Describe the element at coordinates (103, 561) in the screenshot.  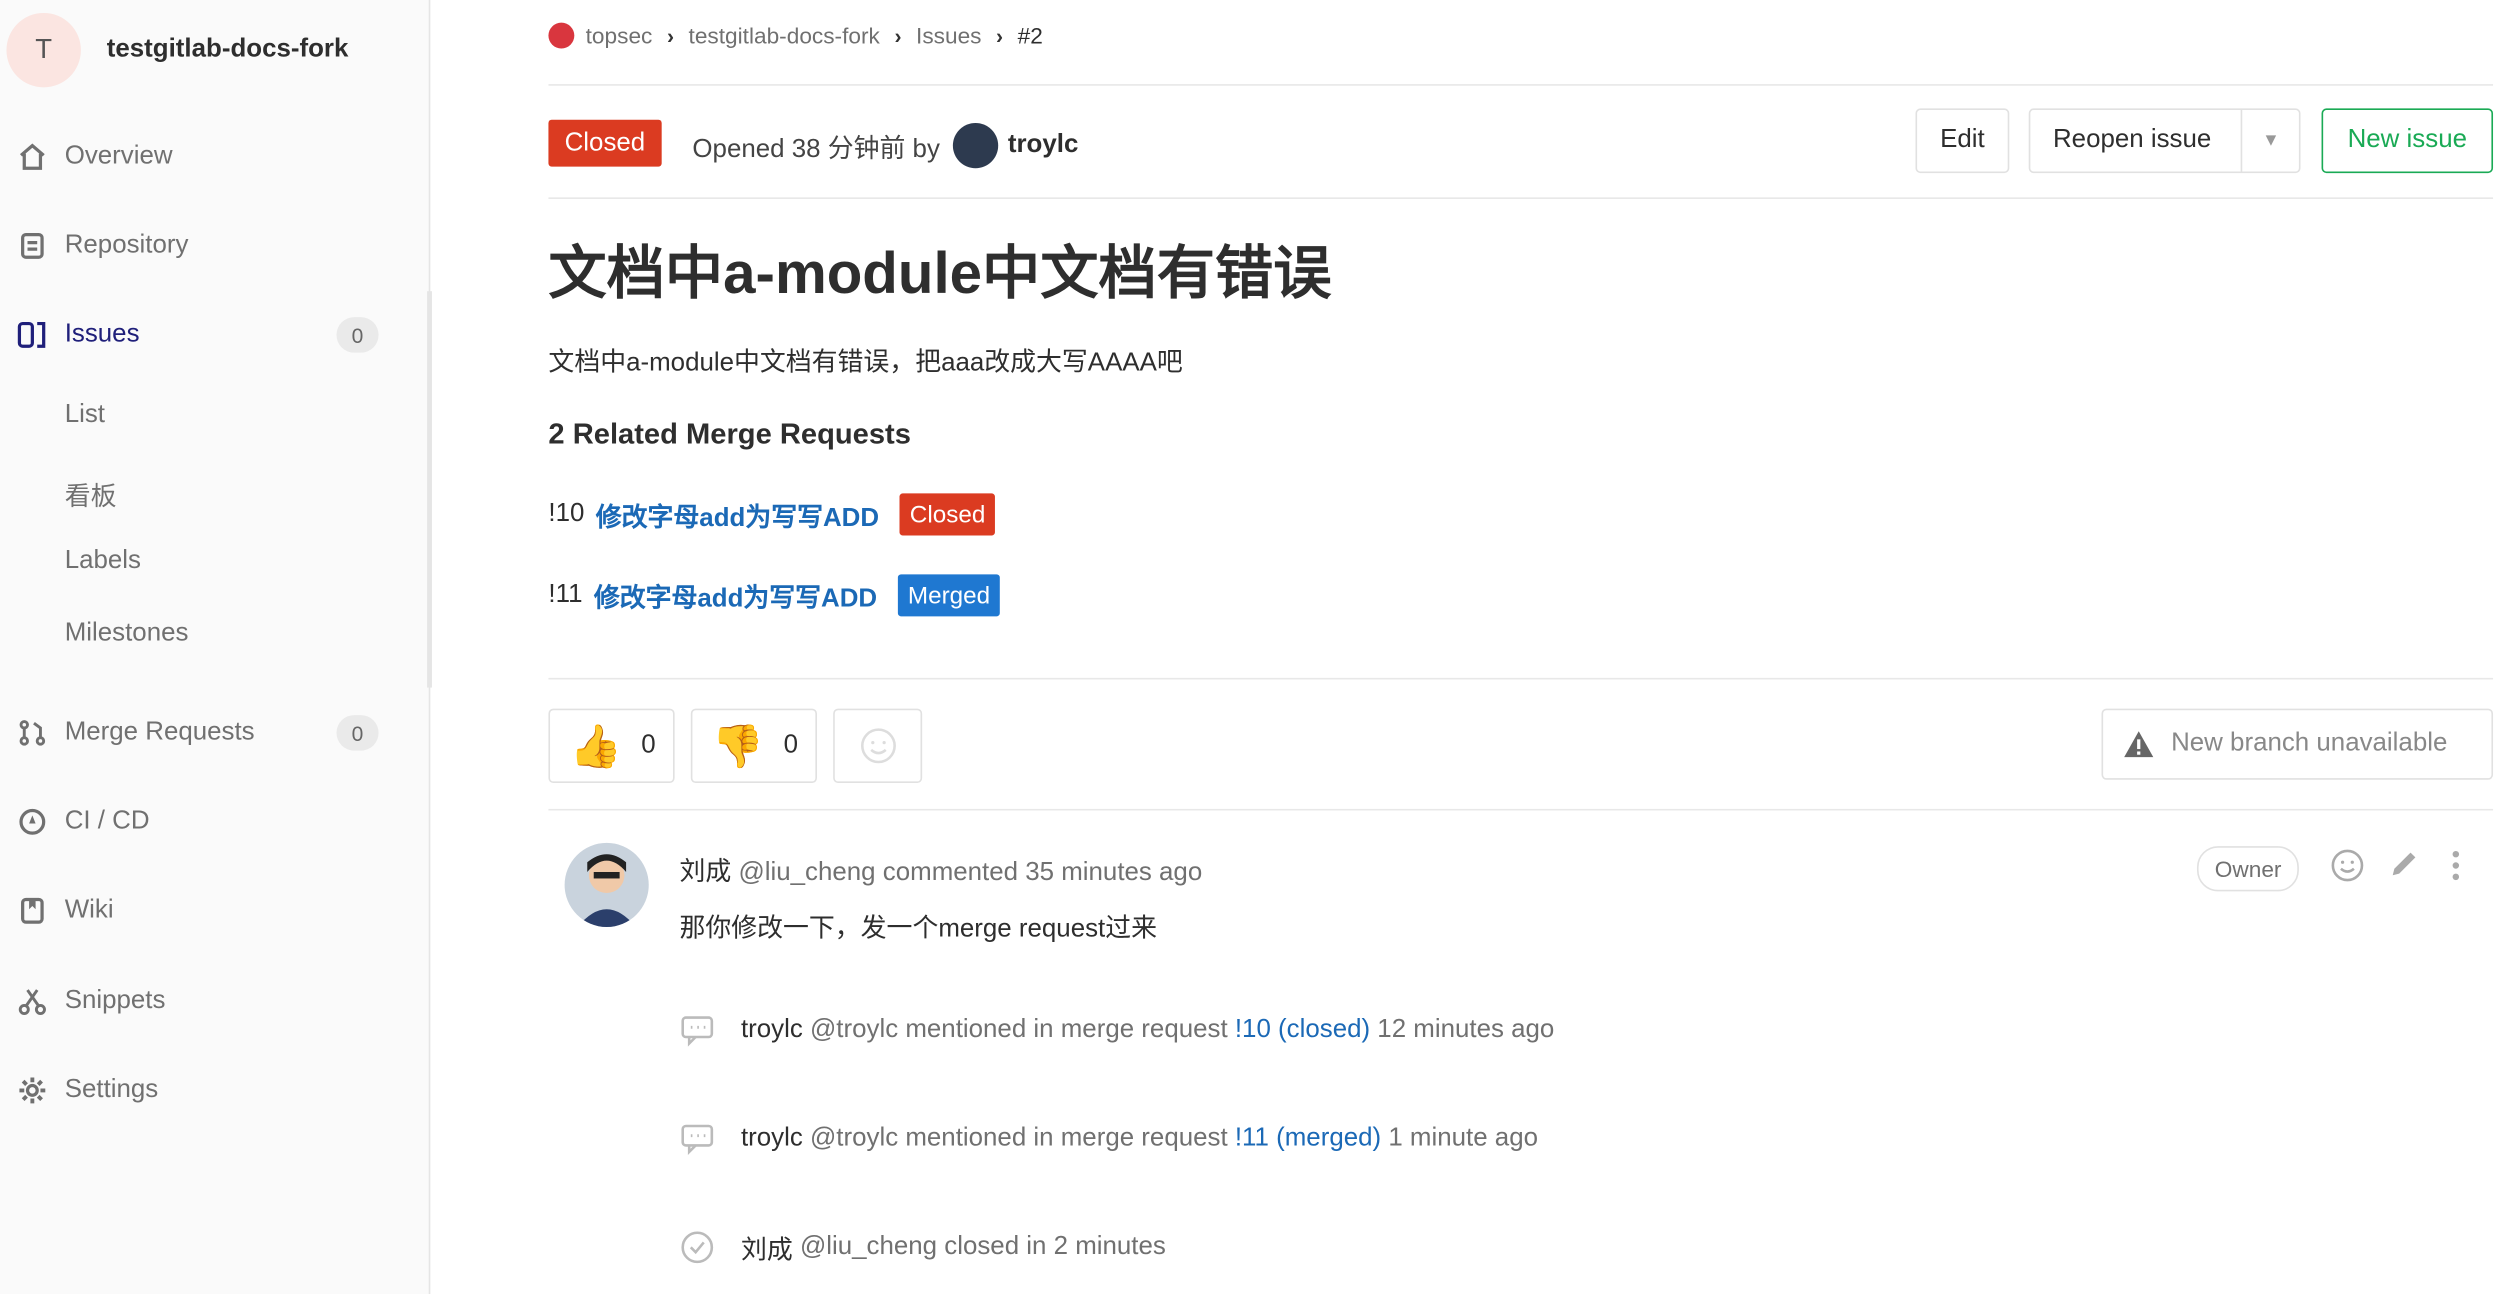
I see `sidebar-subitem-labels: Labels` at that location.